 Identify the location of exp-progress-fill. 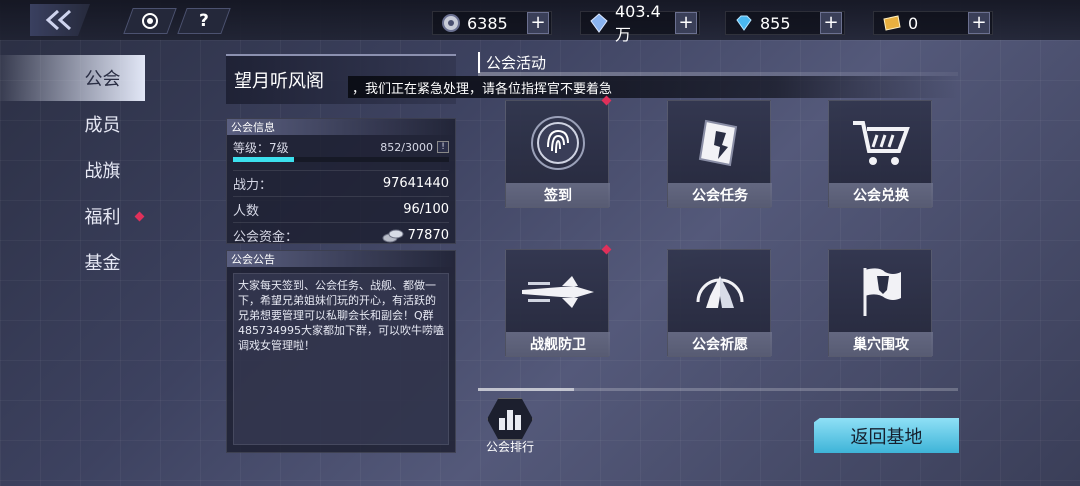
(264, 159).